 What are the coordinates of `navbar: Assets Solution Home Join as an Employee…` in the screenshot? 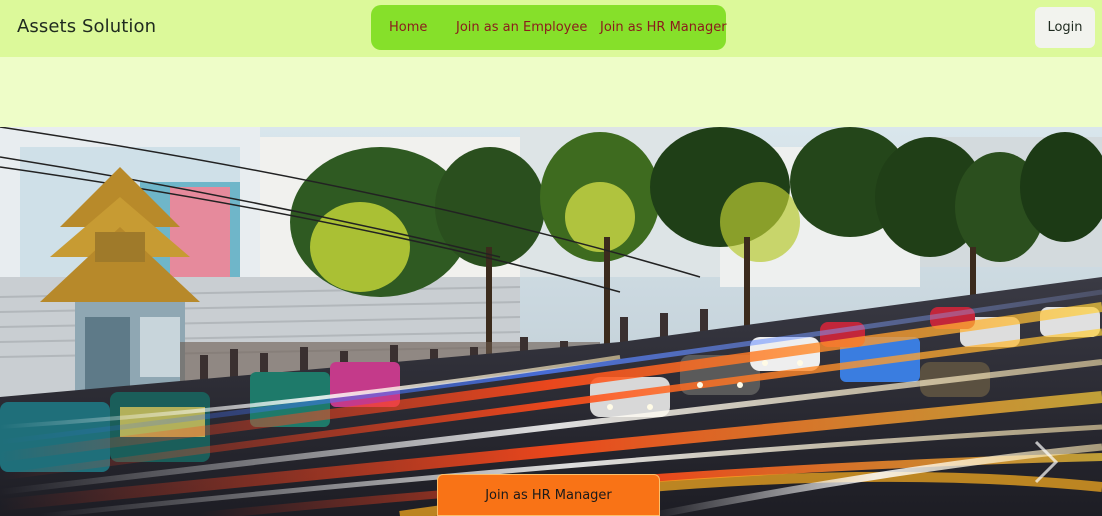 It's located at (551, 28).